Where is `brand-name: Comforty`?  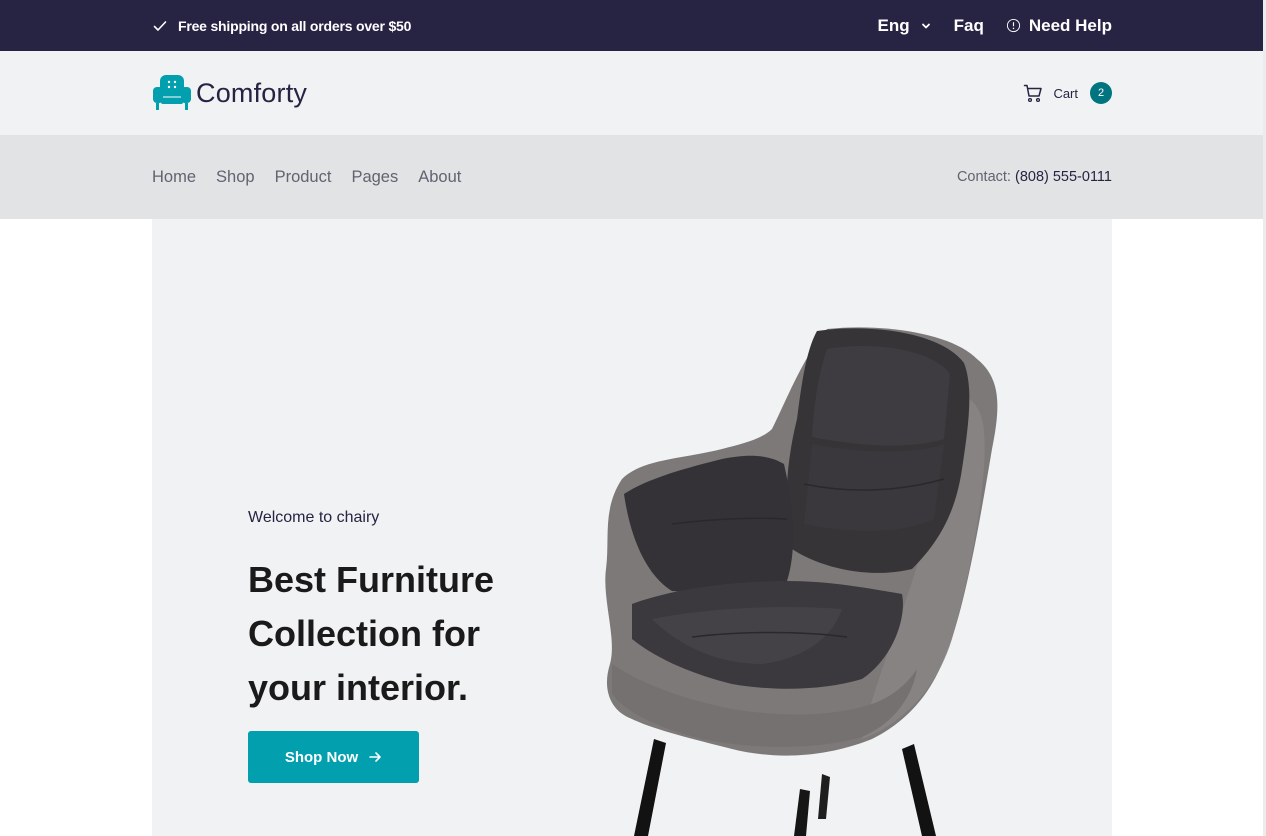
brand-name: Comforty is located at coordinates (252, 92).